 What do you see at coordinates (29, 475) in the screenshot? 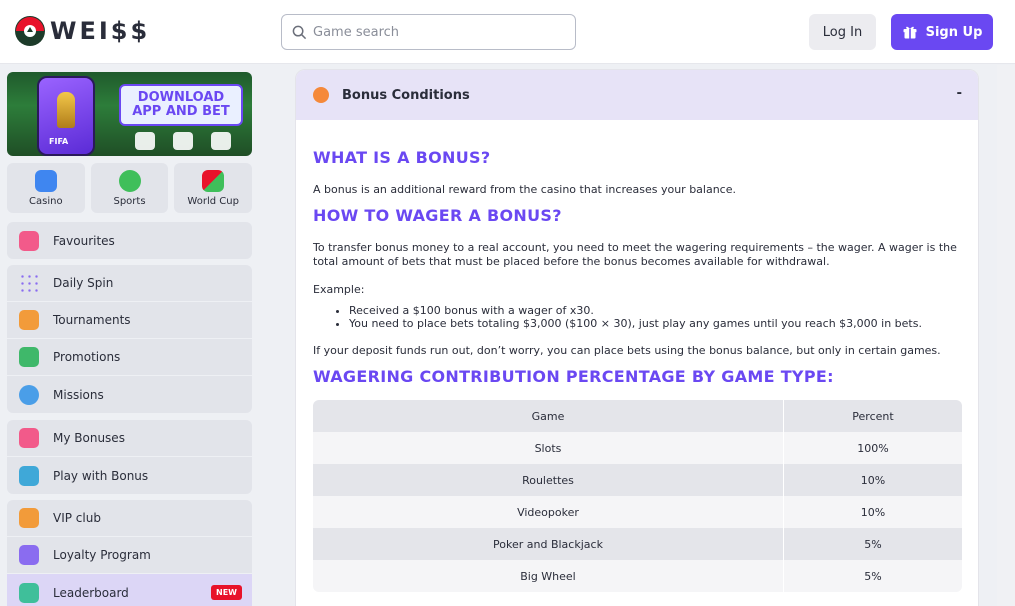
I see `joystick-icon` at bounding box center [29, 475].